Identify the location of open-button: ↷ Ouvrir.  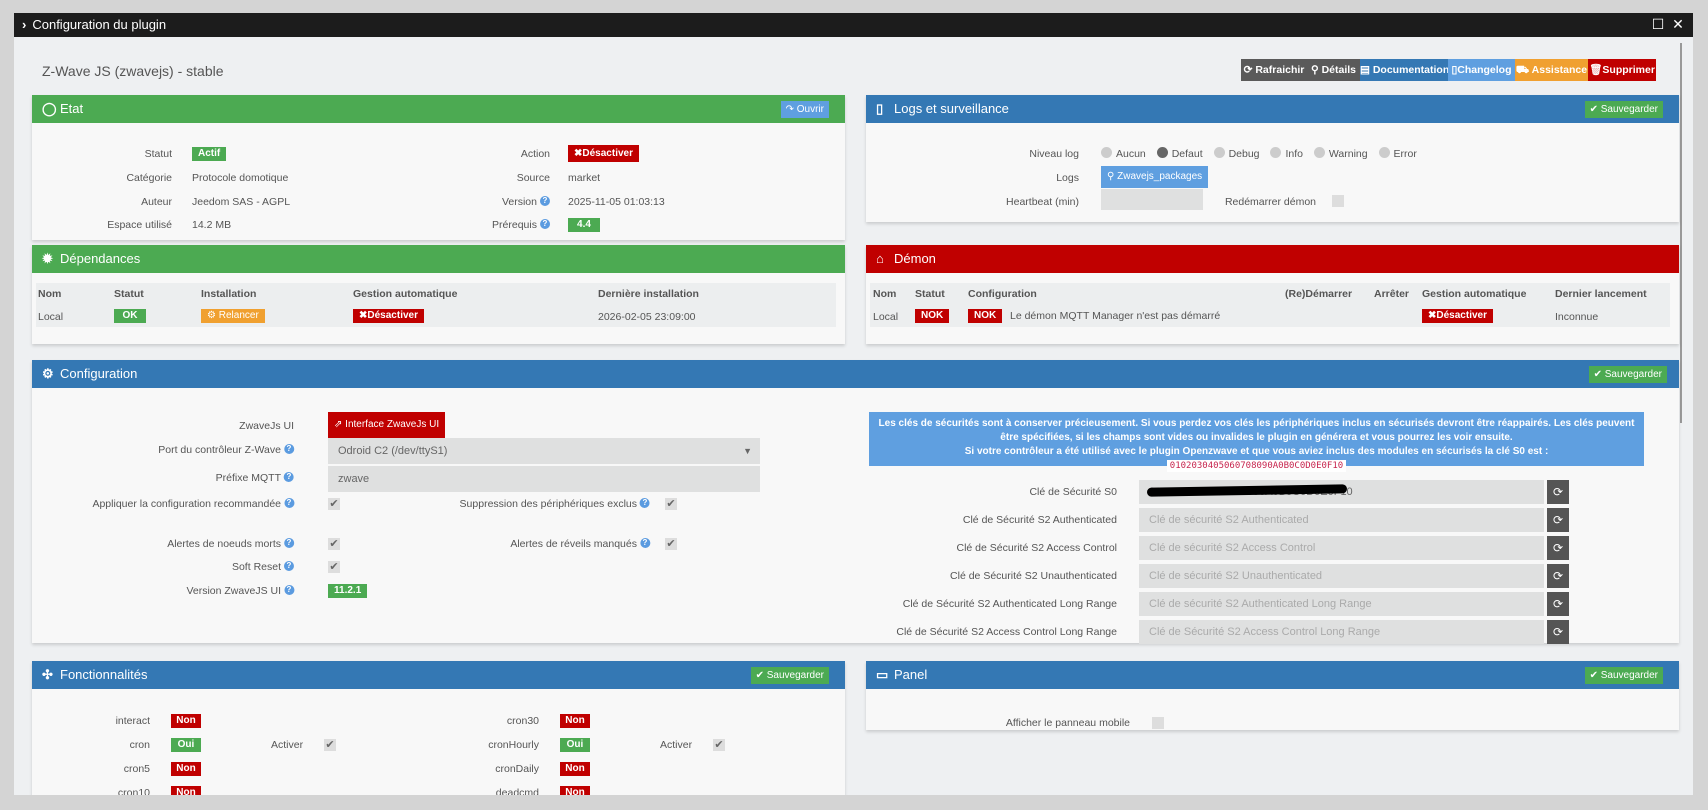
(804, 109).